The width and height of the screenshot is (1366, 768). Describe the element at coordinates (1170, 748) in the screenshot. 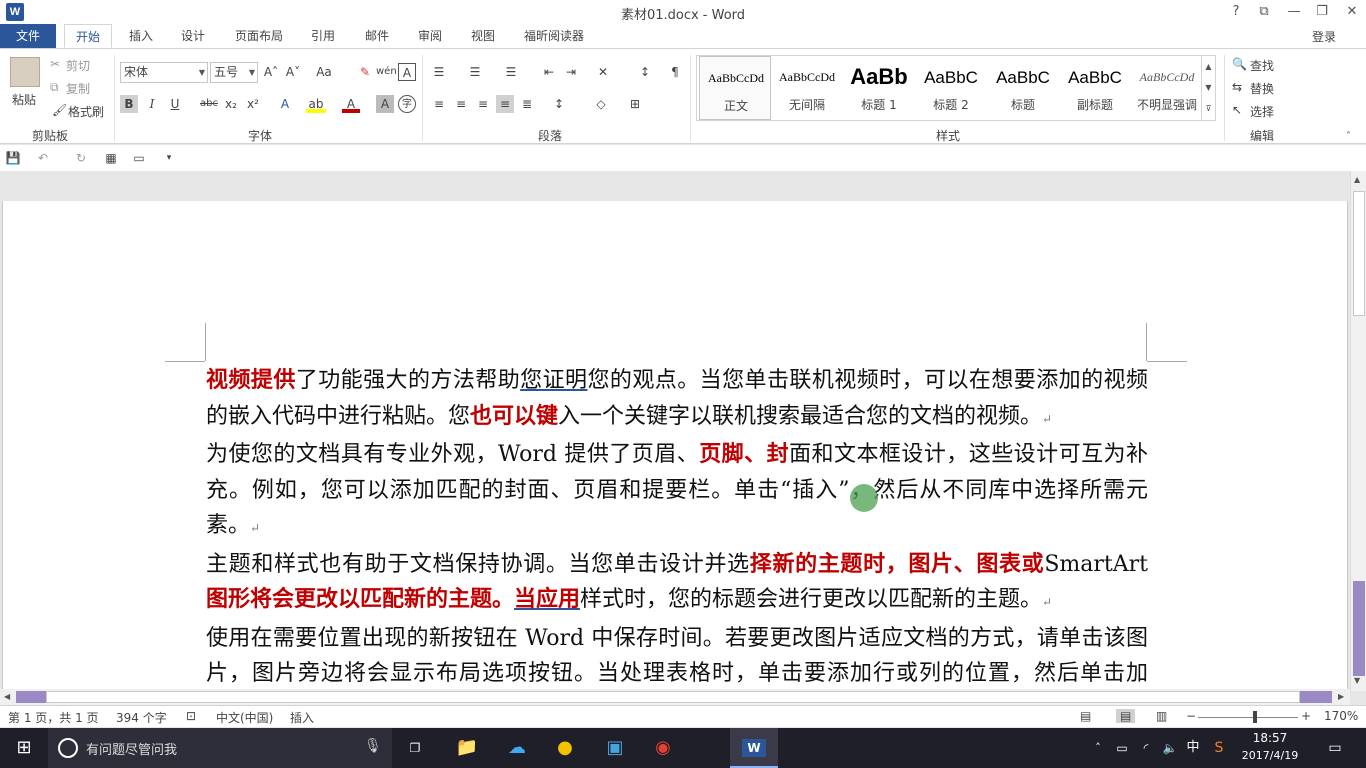

I see `volume-icon: 🔈` at that location.